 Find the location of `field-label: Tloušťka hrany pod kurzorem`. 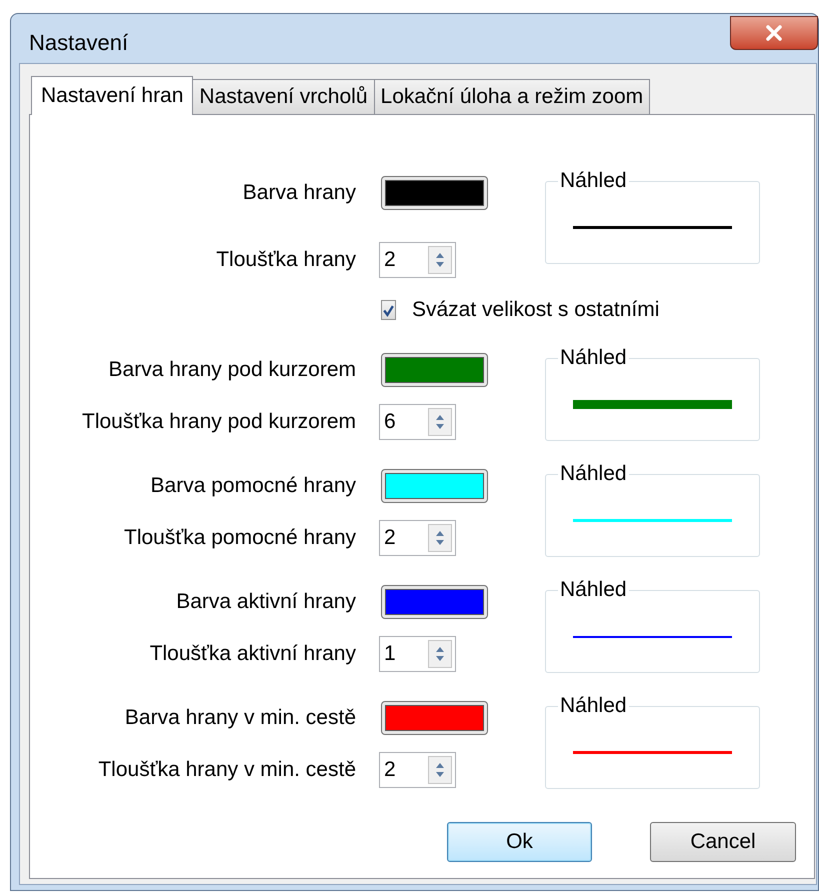

field-label: Tloušťka hrany pod kurzorem is located at coordinates (218, 422).